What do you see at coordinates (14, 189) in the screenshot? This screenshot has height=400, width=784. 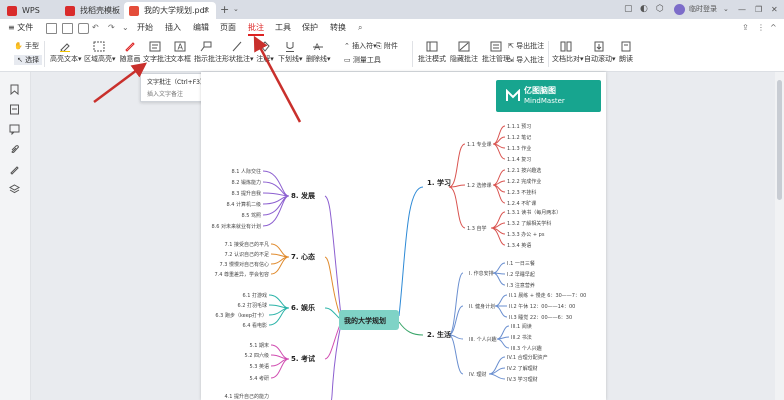 I see `layers-icon` at bounding box center [14, 189].